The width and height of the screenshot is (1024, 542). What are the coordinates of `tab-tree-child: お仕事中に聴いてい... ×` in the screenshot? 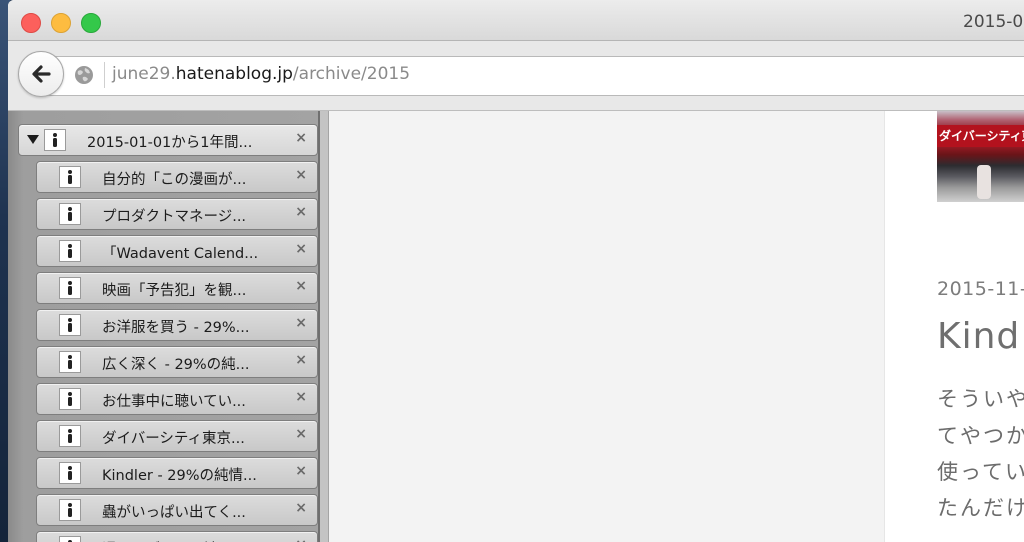 It's located at (177, 399).